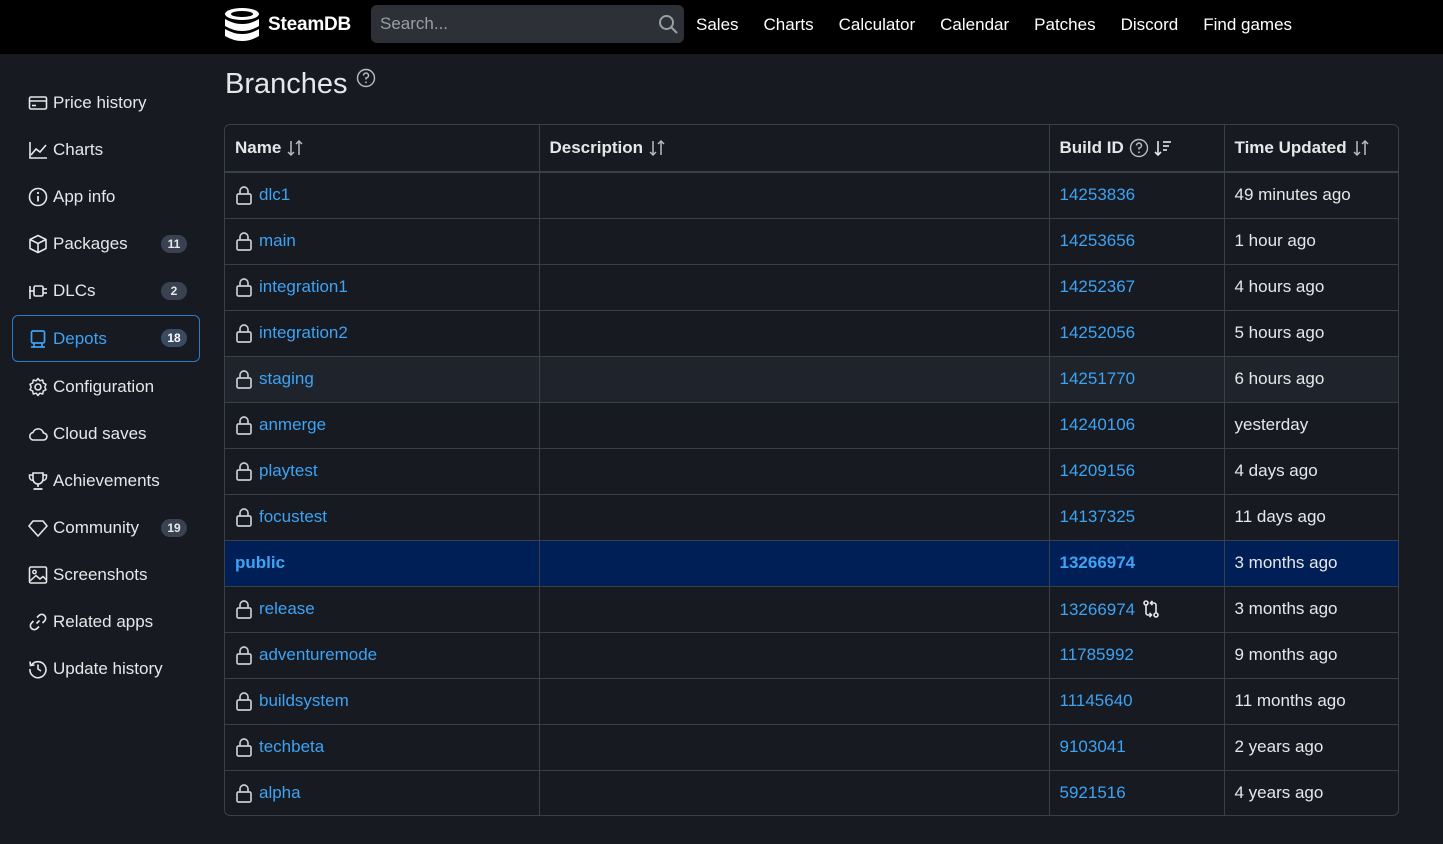 Image resolution: width=1443 pixels, height=844 pixels. Describe the element at coordinates (794, 149) in the screenshot. I see `column-header-description: Description` at that location.